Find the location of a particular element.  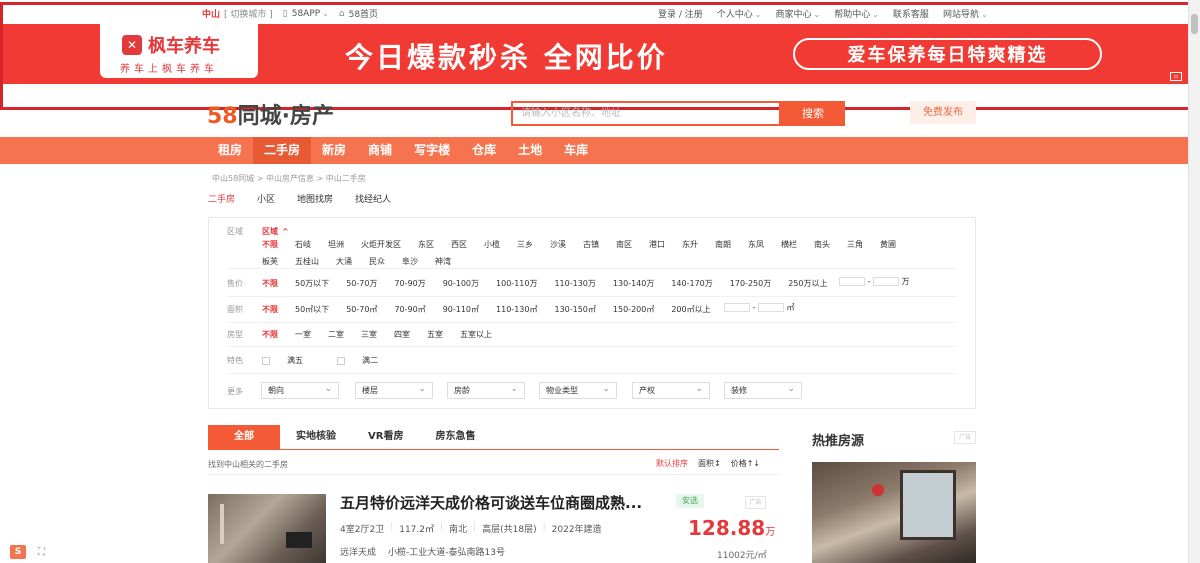

area-option-3: 70-90㎡ is located at coordinates (409, 309).